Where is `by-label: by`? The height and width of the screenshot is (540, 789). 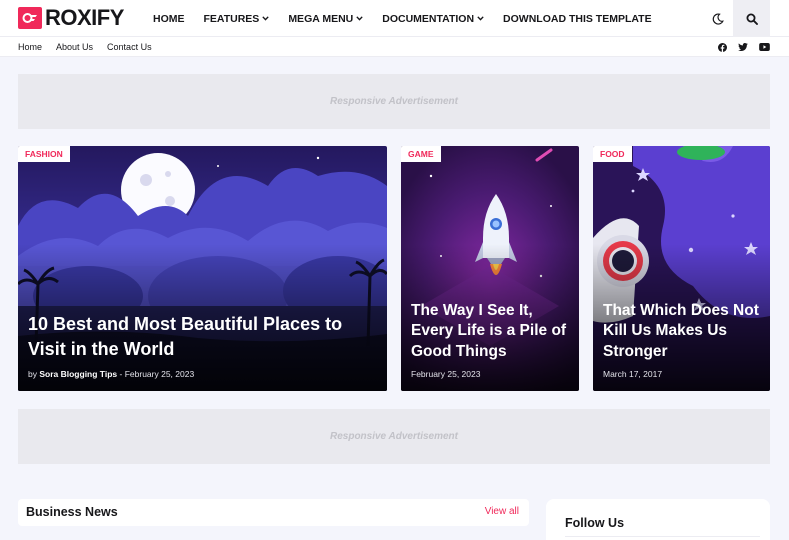 by-label: by is located at coordinates (32, 374).